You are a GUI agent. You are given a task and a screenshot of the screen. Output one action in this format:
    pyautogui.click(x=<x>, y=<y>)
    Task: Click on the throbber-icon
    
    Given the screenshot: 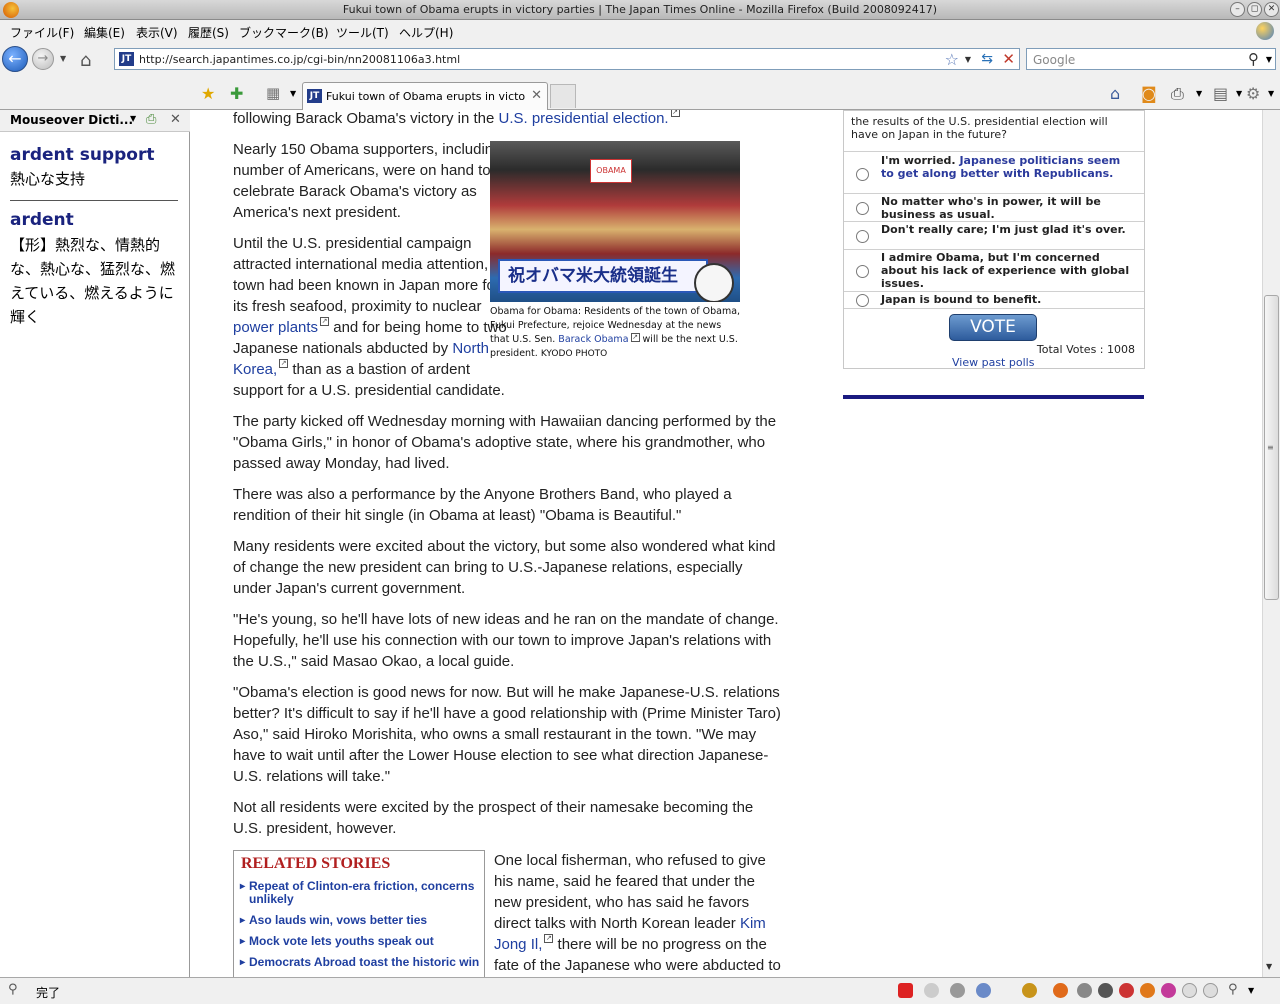 What is the action you would take?
    pyautogui.click(x=1265, y=31)
    